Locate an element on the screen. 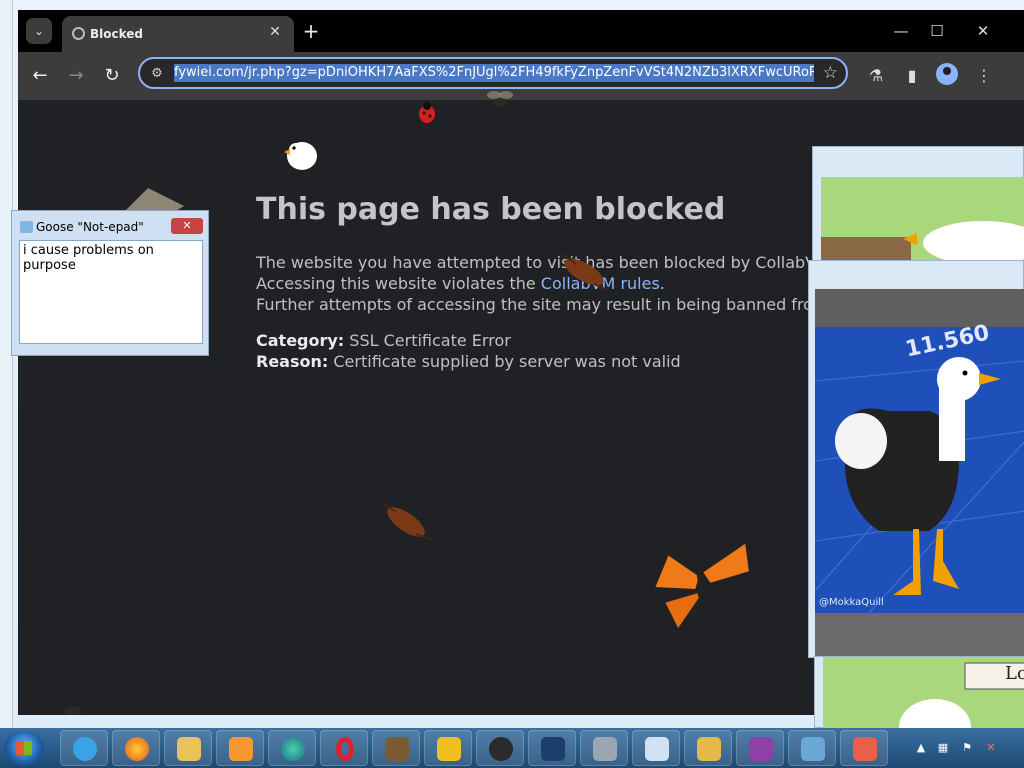 This screenshot has height=768, width=1024. taskbar-explorer-icon is located at coordinates (188, 748).